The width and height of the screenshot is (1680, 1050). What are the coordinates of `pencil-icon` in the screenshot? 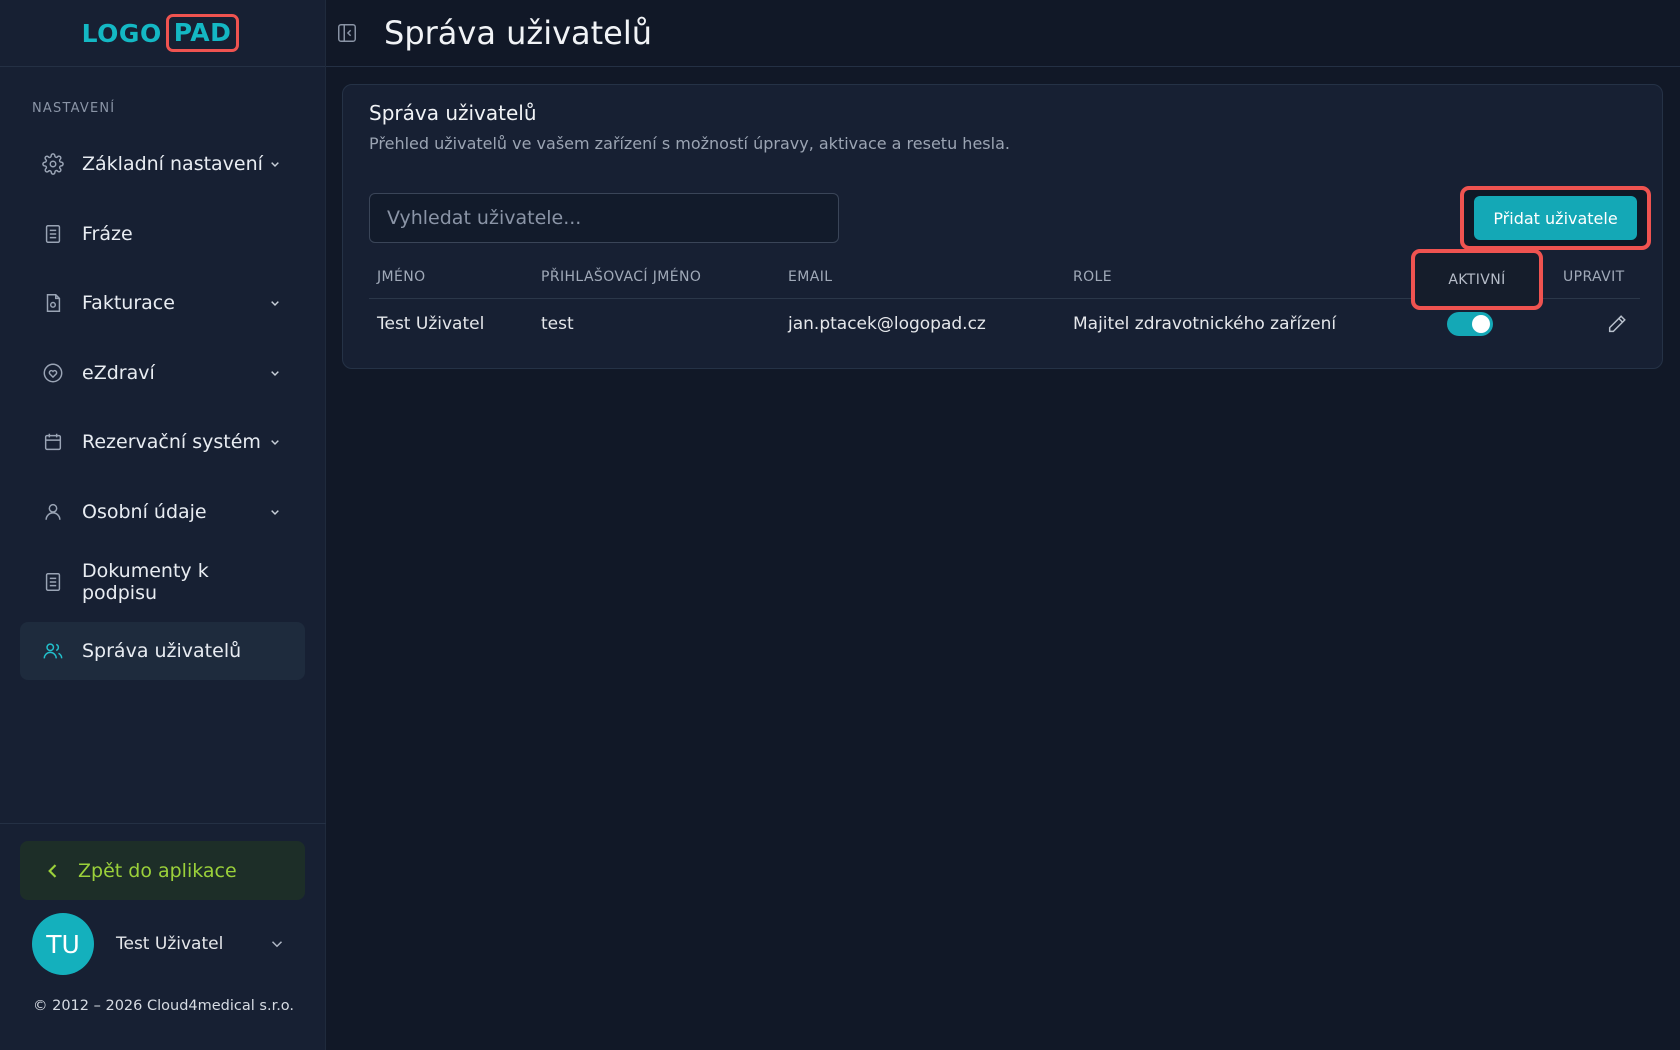 It's located at (1617, 324).